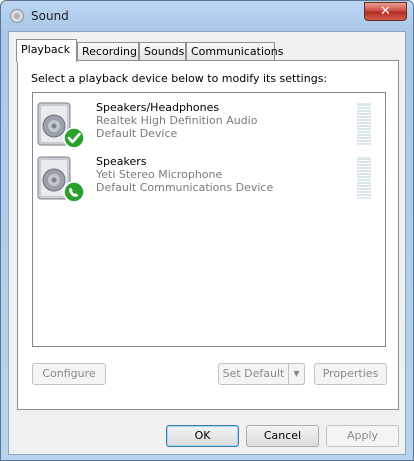  I want to click on apply-button: Apply, so click(362, 436).